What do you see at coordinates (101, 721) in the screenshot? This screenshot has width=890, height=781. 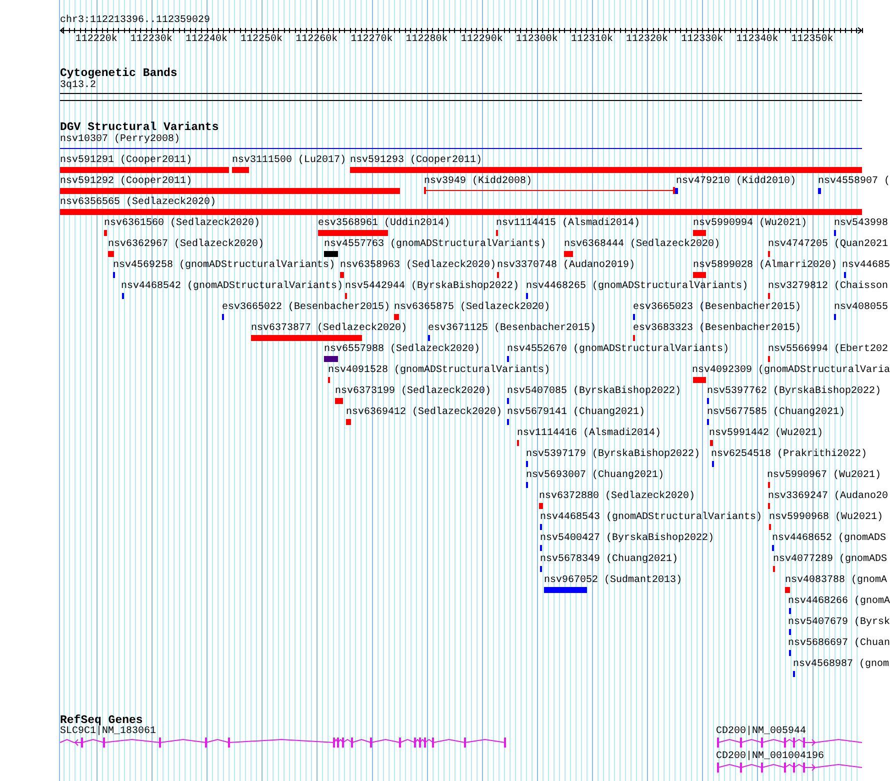 I see `track-title: RefSeq Genes` at bounding box center [101, 721].